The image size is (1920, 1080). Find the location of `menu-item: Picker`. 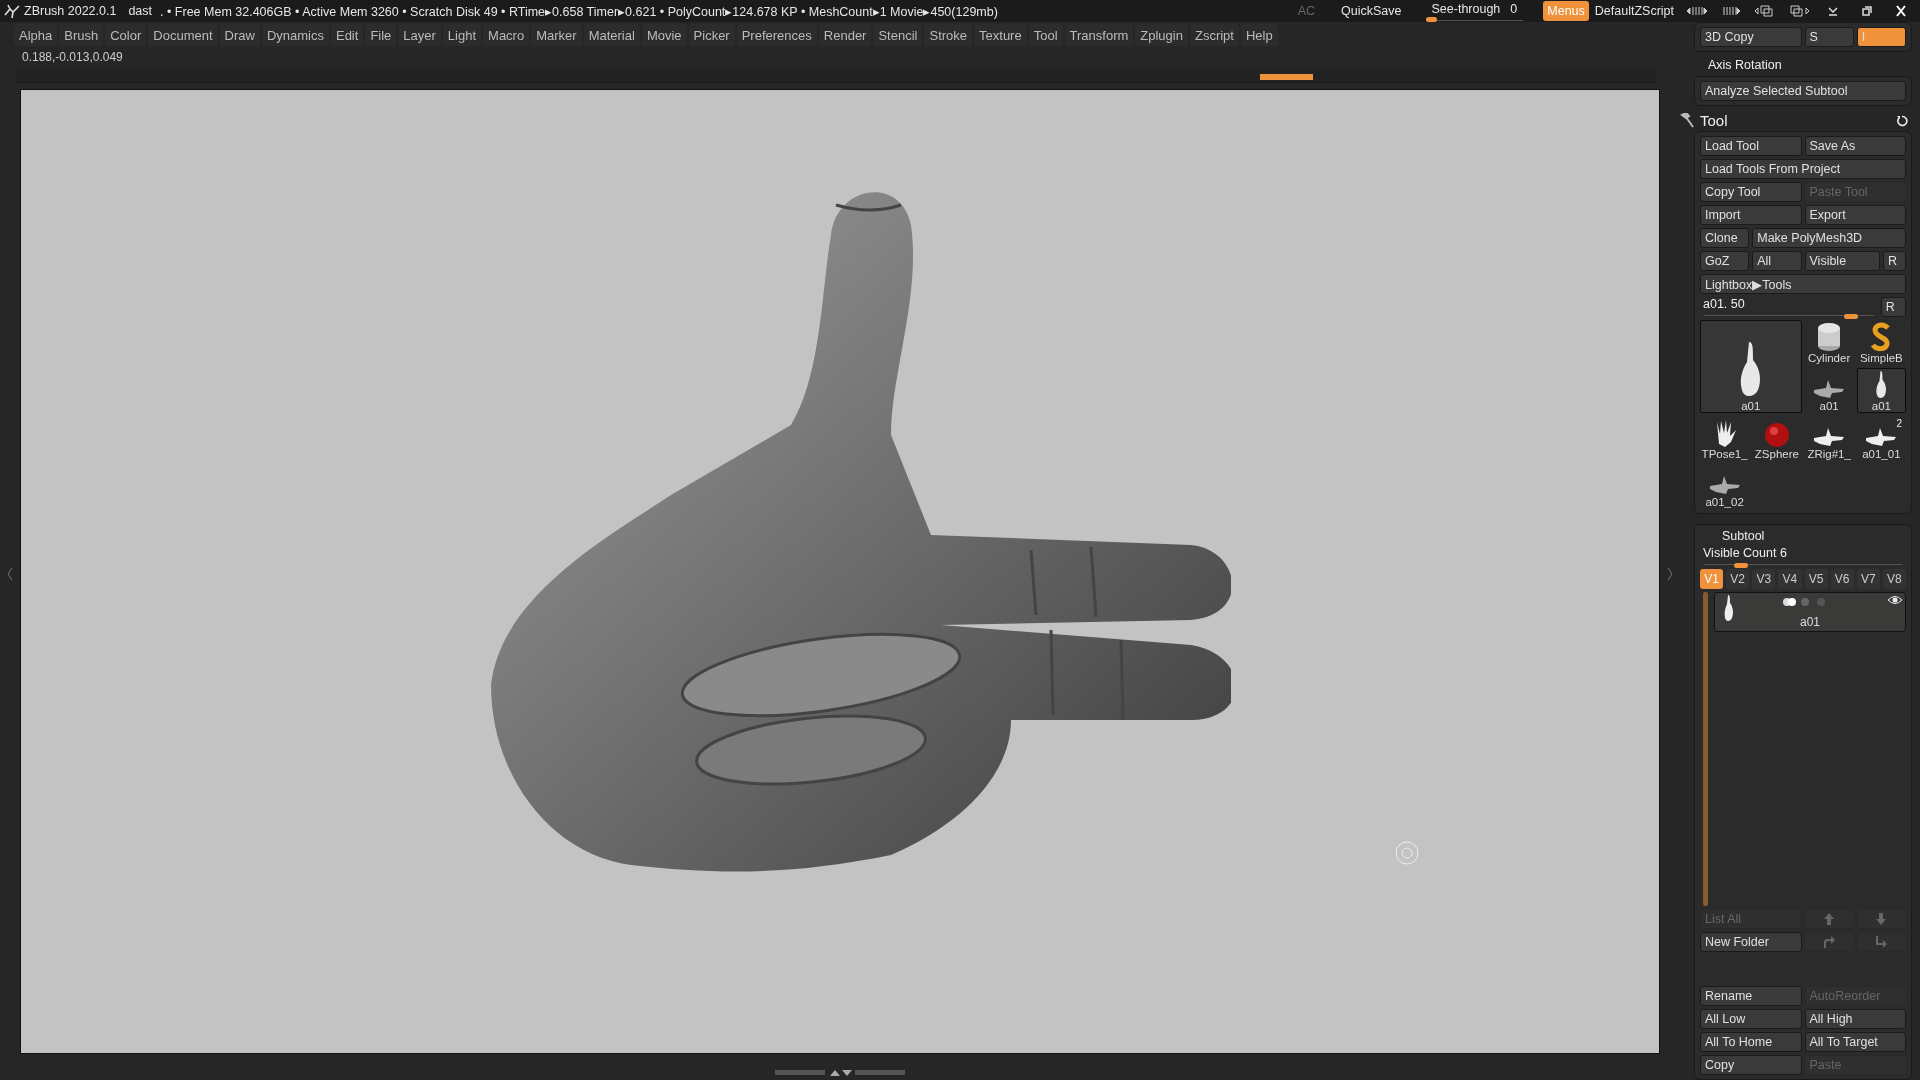

menu-item: Picker is located at coordinates (711, 35).